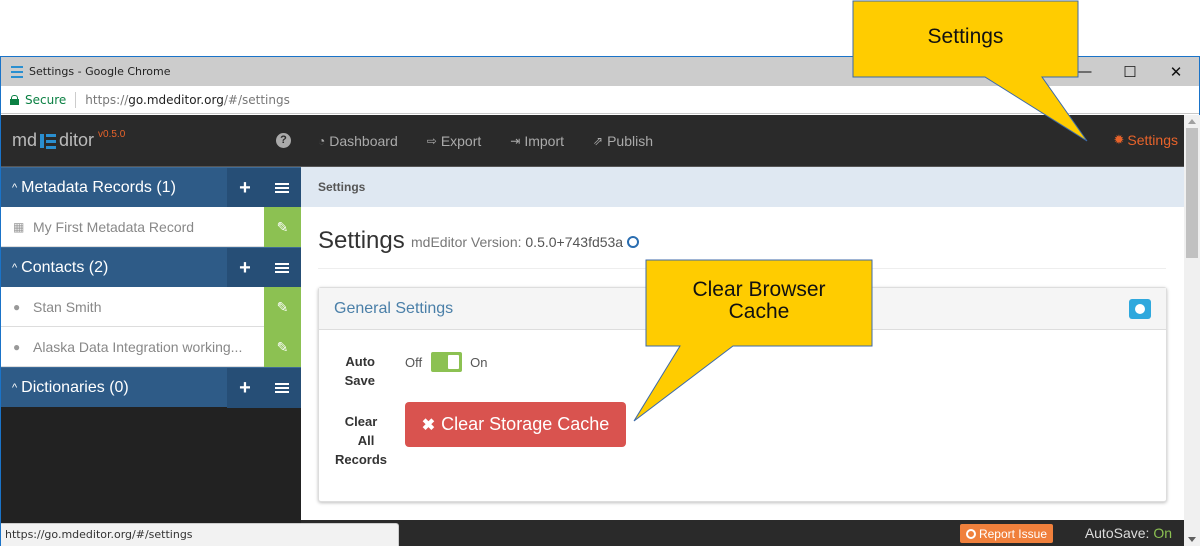  I want to click on cache-callout-text: Clear Browser Cache, so click(759, 301).